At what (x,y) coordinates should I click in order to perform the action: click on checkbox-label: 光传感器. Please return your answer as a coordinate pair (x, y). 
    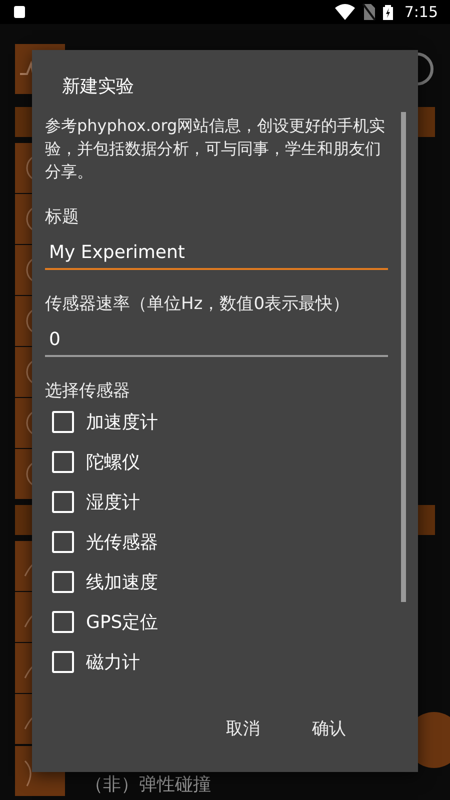
    Looking at the image, I should click on (122, 542).